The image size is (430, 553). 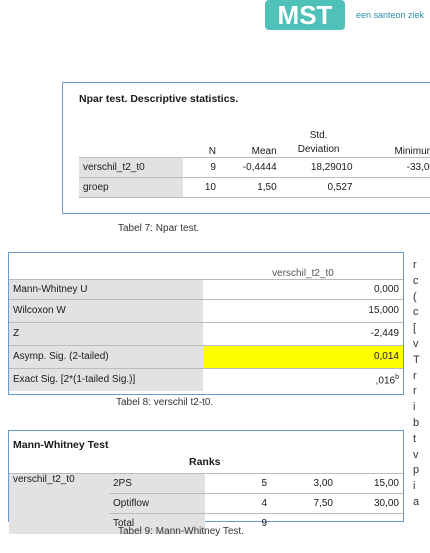 I want to click on table-row: Wilcoxon W 15,000, so click(x=206, y=310).